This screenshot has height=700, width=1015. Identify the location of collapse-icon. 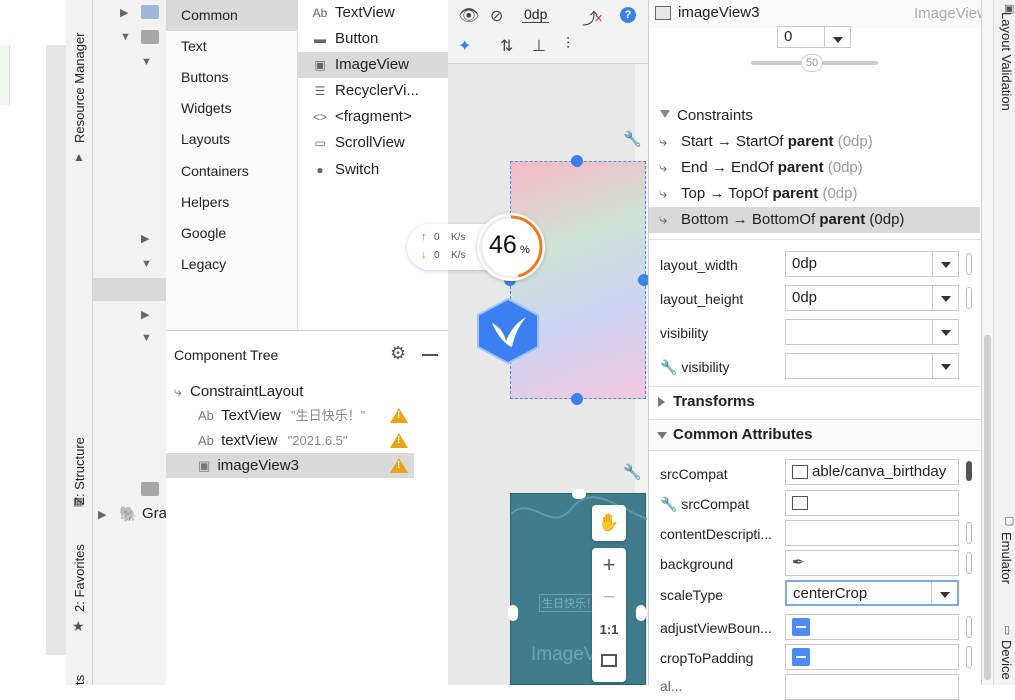
(665, 114).